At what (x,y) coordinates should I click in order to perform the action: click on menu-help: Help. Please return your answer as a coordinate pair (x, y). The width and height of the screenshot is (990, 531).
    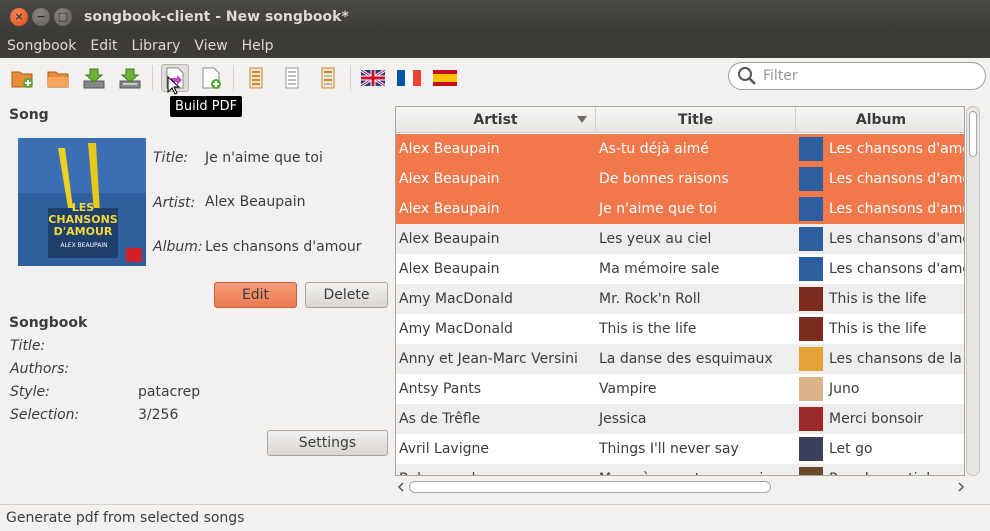
    Looking at the image, I should click on (258, 46).